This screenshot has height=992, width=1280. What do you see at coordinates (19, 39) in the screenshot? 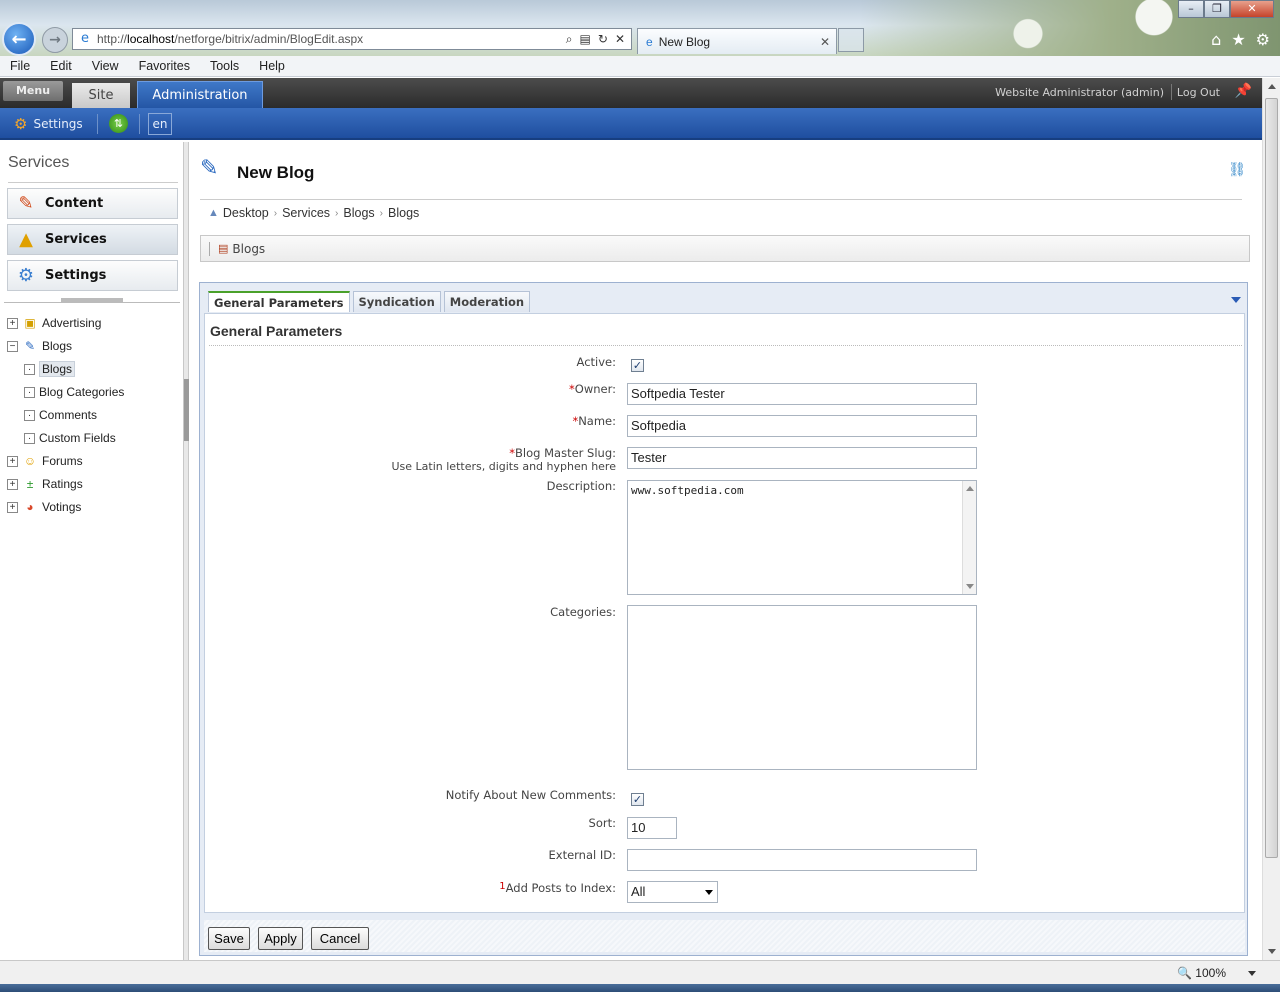
I see `back-button: ←` at bounding box center [19, 39].